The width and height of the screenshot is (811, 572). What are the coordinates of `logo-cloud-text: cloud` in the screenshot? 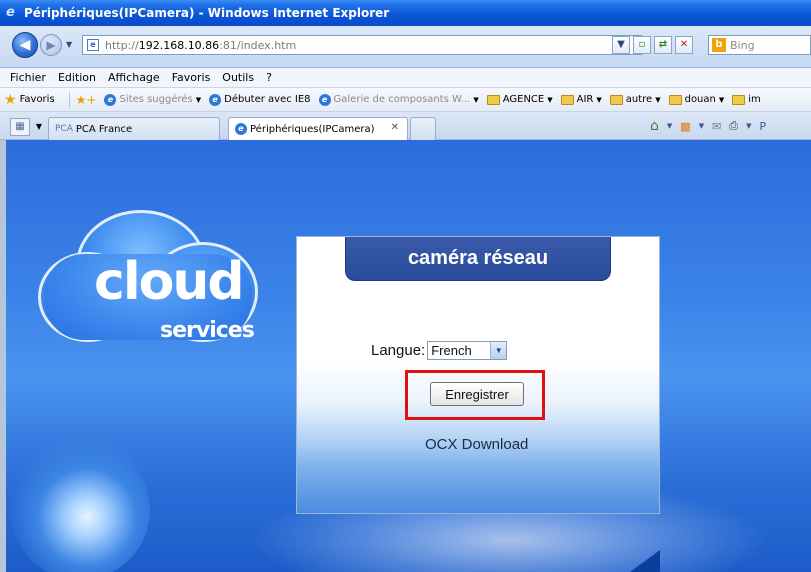 It's located at (169, 282).